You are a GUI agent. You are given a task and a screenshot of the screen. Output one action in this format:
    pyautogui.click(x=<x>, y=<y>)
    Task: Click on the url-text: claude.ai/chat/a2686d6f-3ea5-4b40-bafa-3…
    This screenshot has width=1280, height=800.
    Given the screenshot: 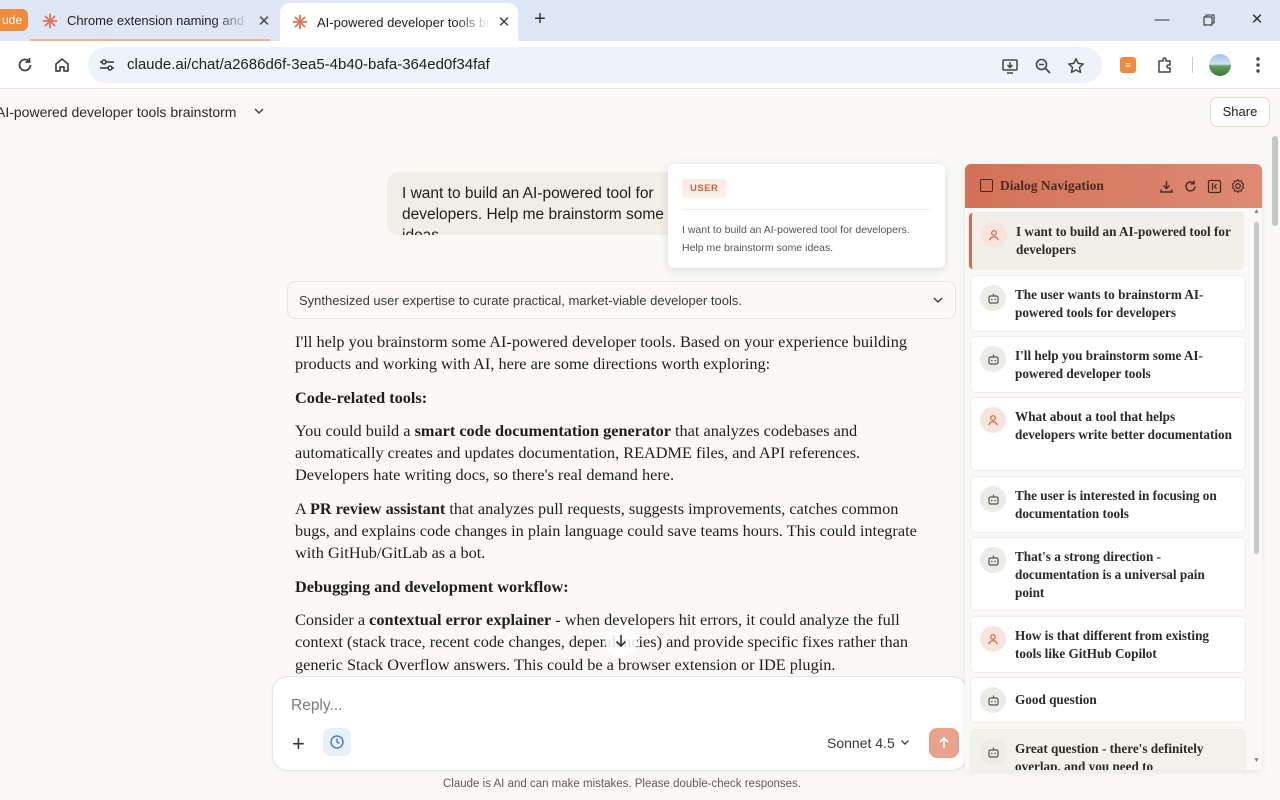 What is the action you would take?
    pyautogui.click(x=308, y=64)
    